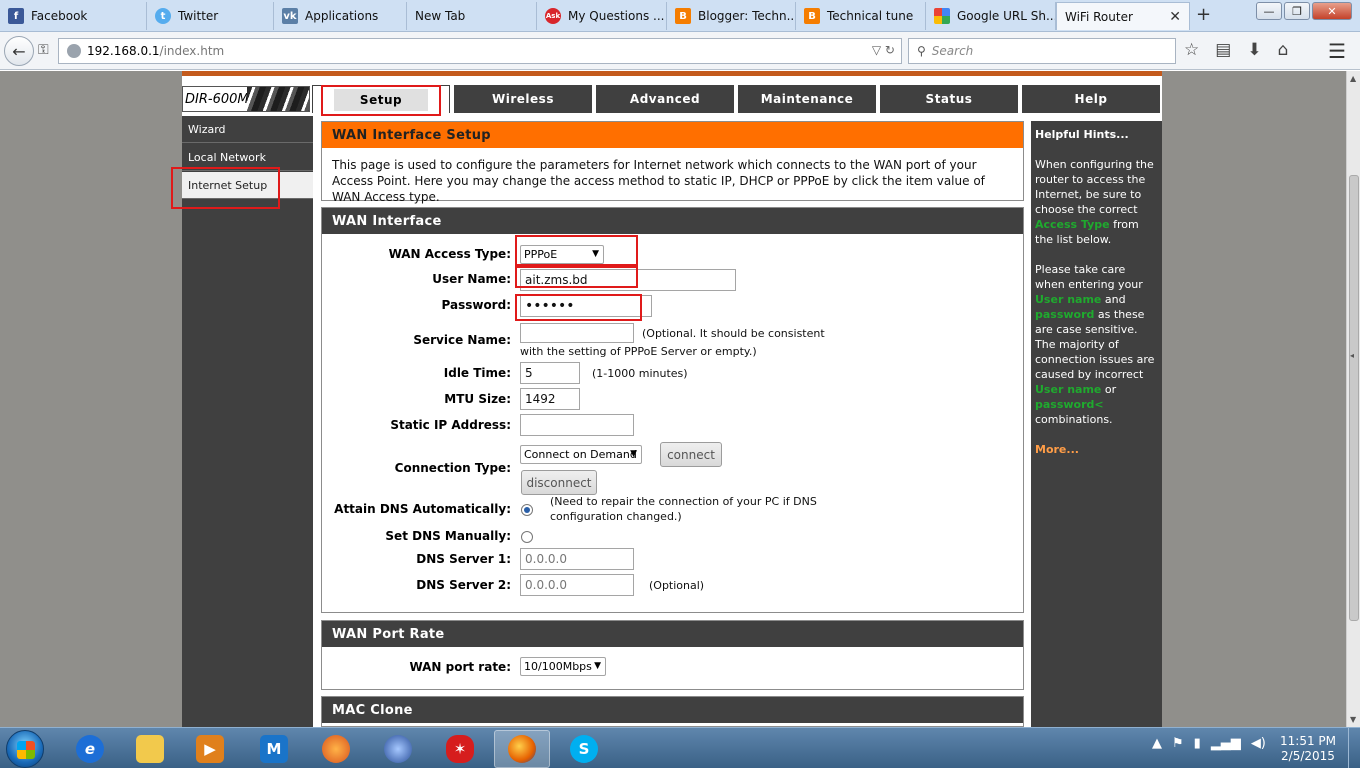 Image resolution: width=1360 pixels, height=768 pixels. What do you see at coordinates (1203, 14) in the screenshot?
I see `new-tab-button: +` at bounding box center [1203, 14].